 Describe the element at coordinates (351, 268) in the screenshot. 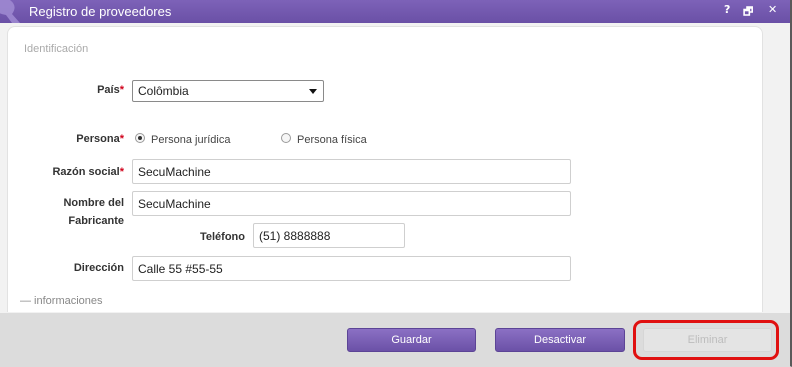

I see `address-input` at that location.